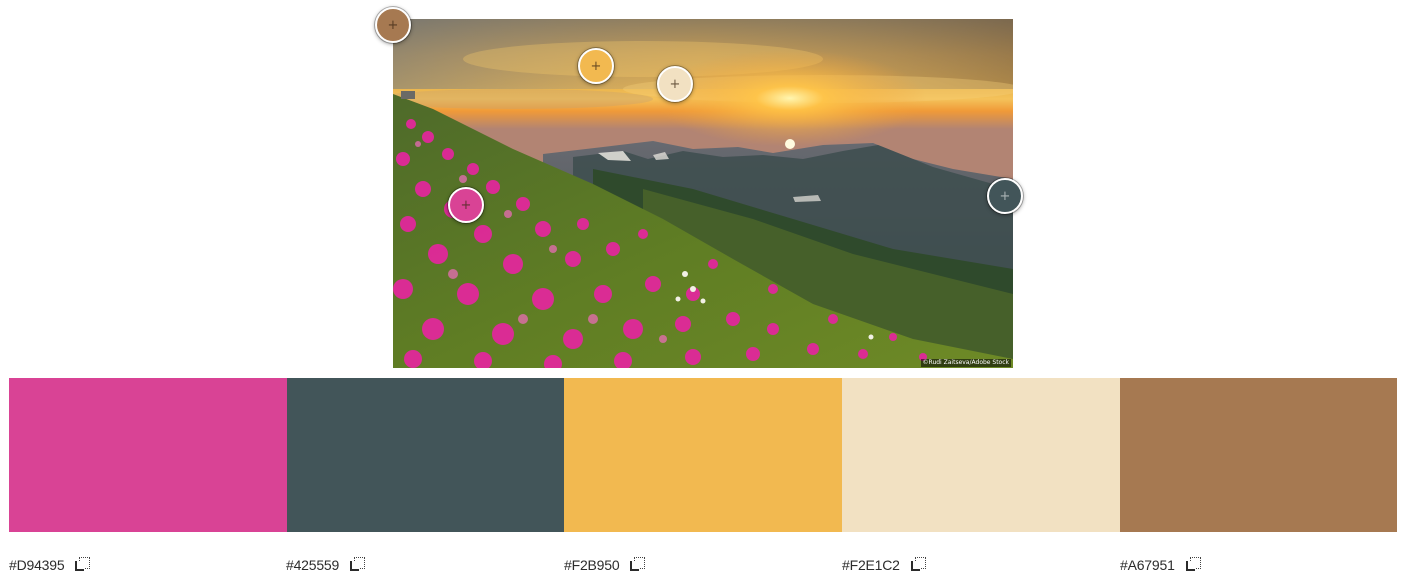 The image size is (1405, 585). Describe the element at coordinates (1147, 565) in the screenshot. I see `hex-value: #A67951` at that location.